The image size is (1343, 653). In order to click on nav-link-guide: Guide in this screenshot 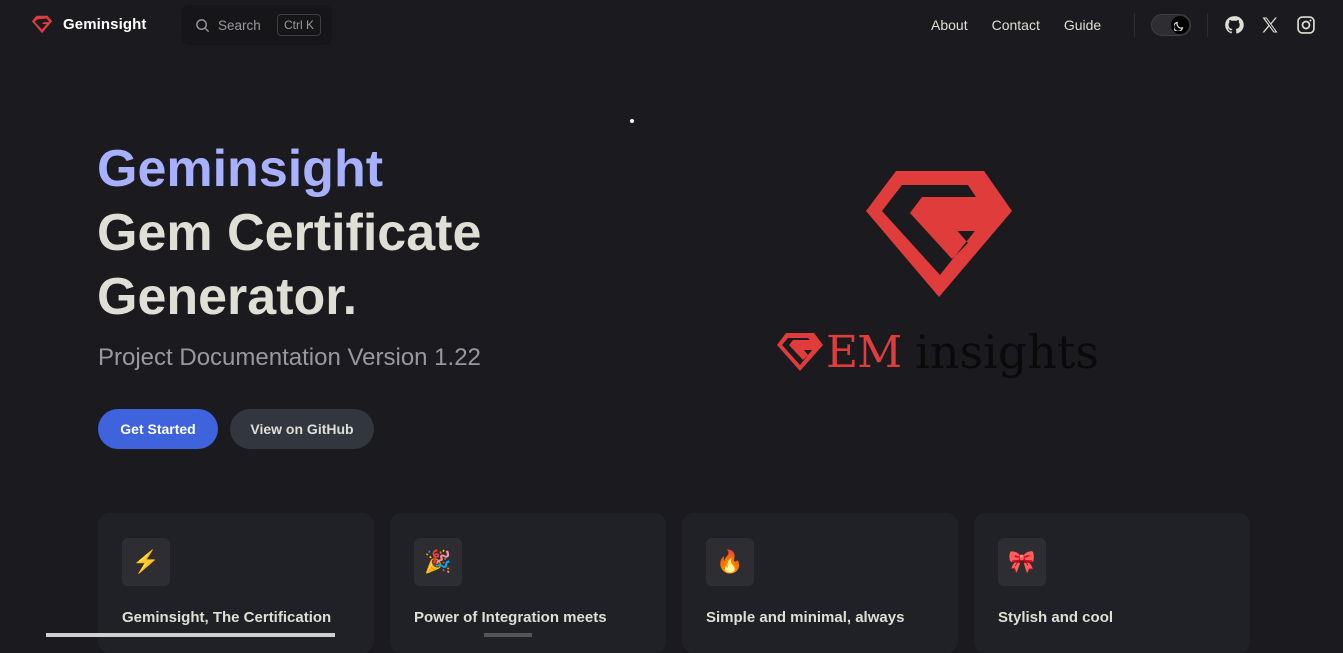, I will do `click(1082, 25)`.